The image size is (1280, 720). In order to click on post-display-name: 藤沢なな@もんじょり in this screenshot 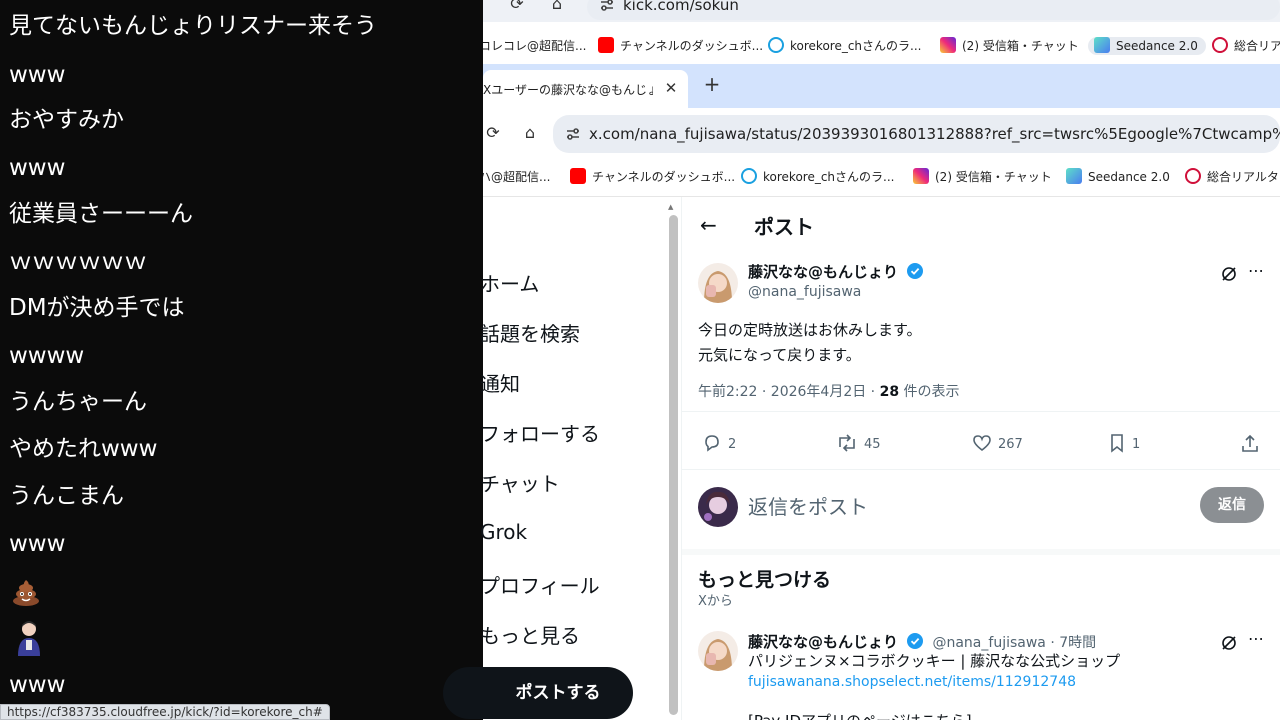, I will do `click(836, 271)`.